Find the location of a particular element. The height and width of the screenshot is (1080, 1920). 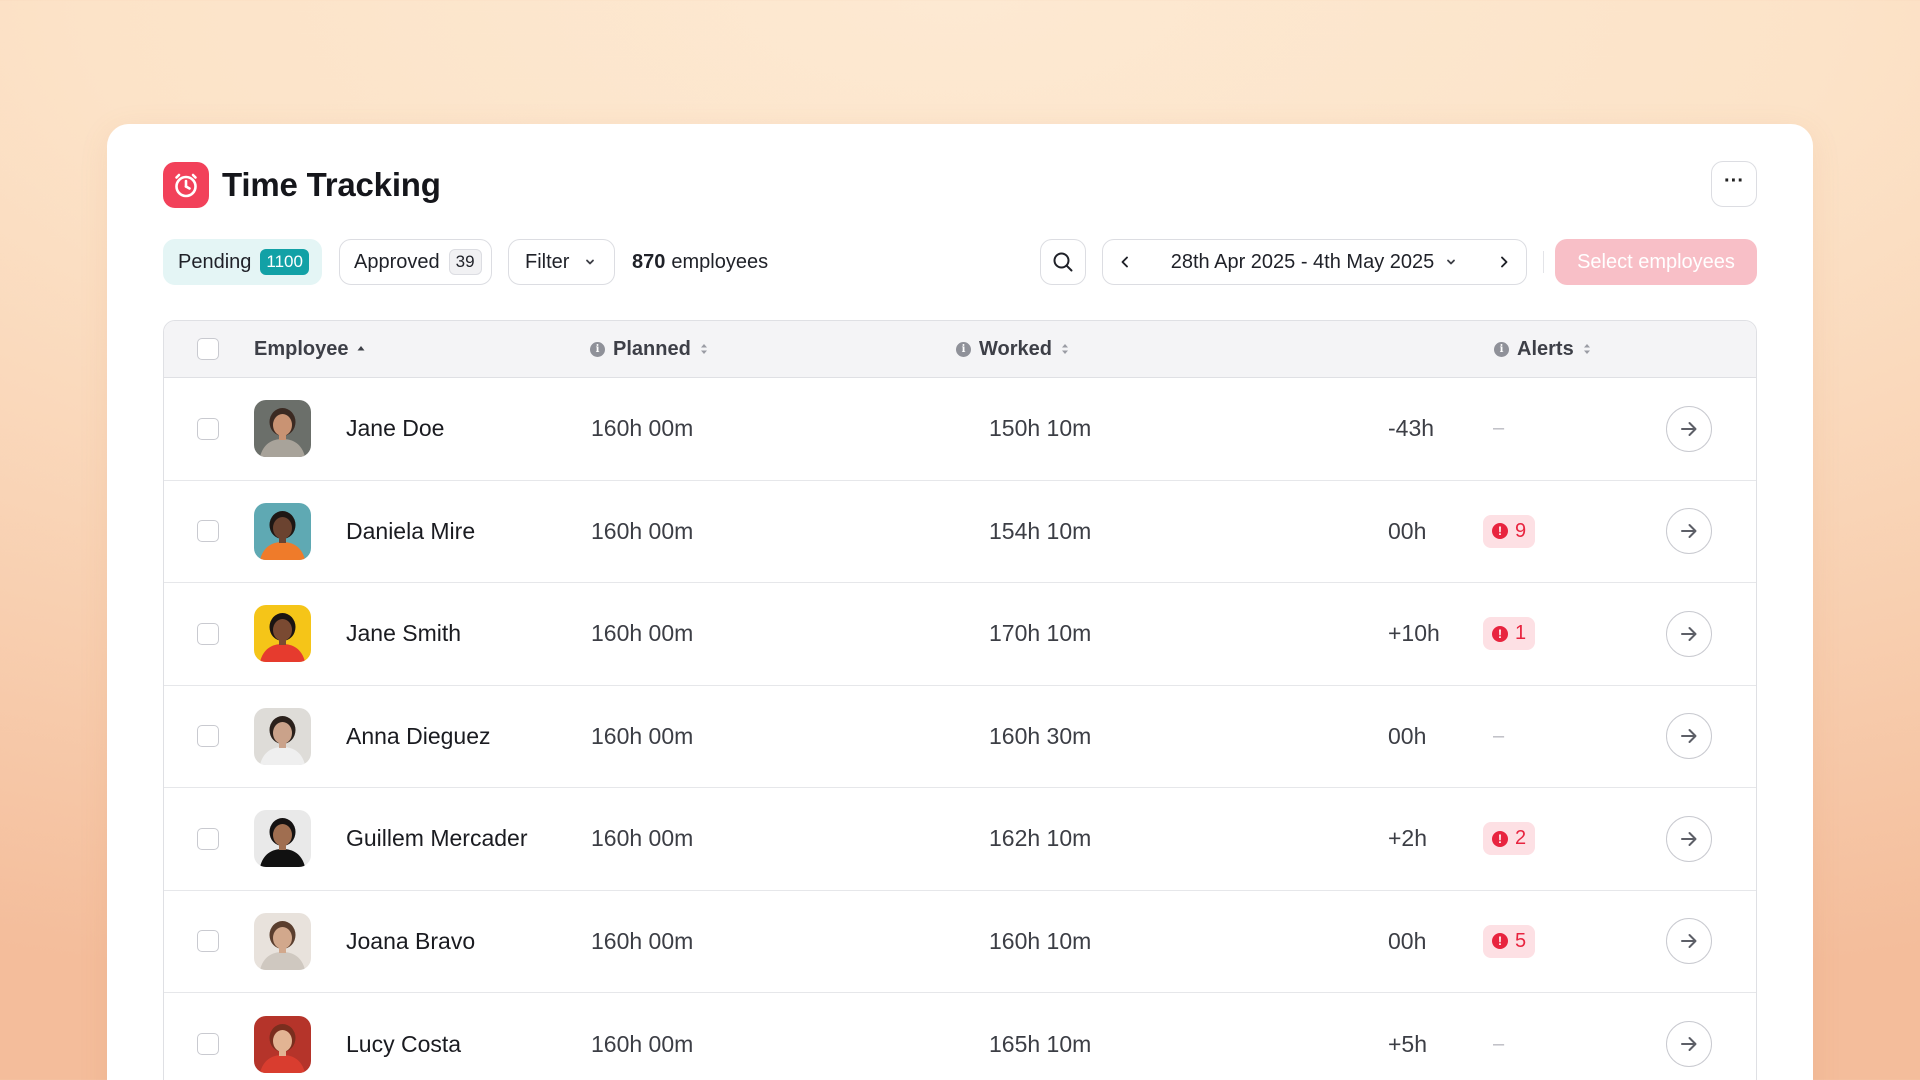

chevron-down-icon is located at coordinates (1451, 262).